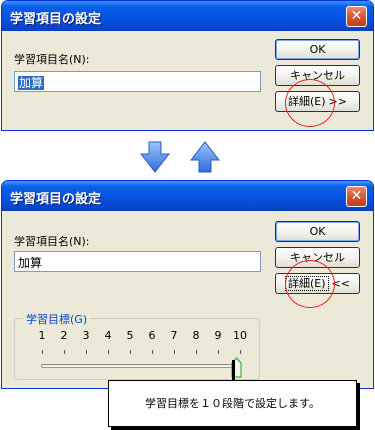  I want to click on learning-goal-legend: 学習目標(G), so click(57, 319).